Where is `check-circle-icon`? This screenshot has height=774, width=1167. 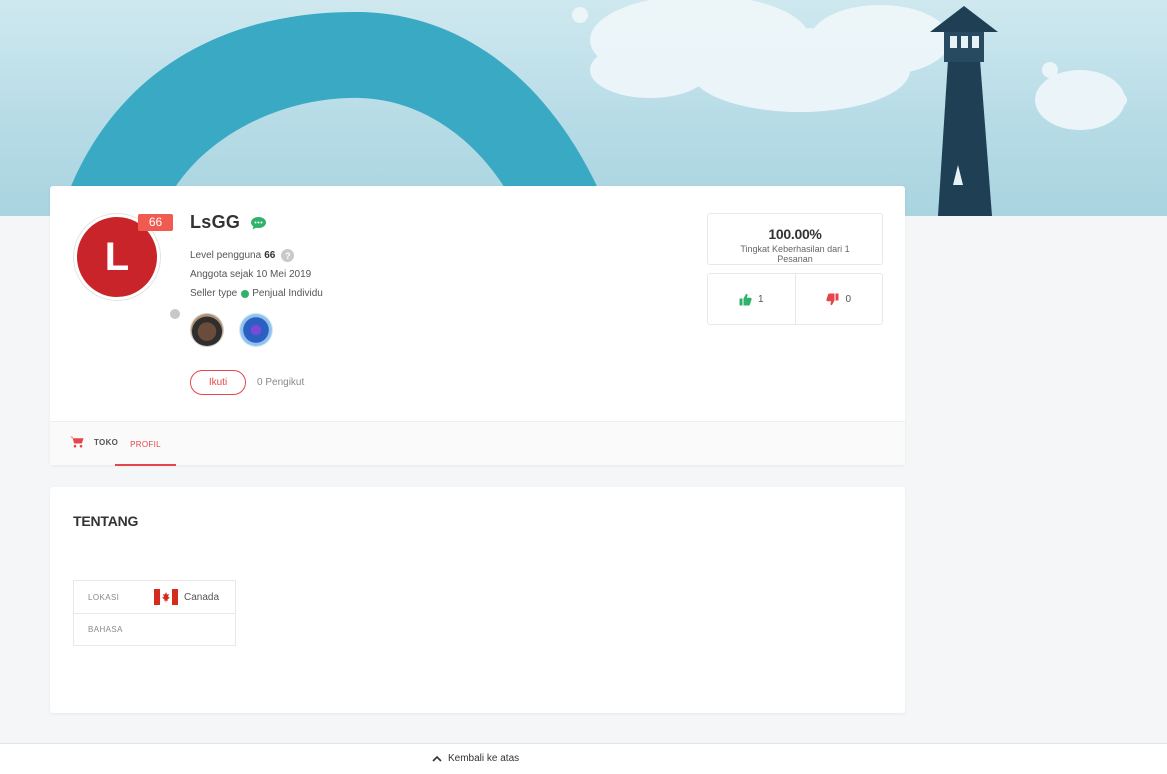 check-circle-icon is located at coordinates (245, 293).